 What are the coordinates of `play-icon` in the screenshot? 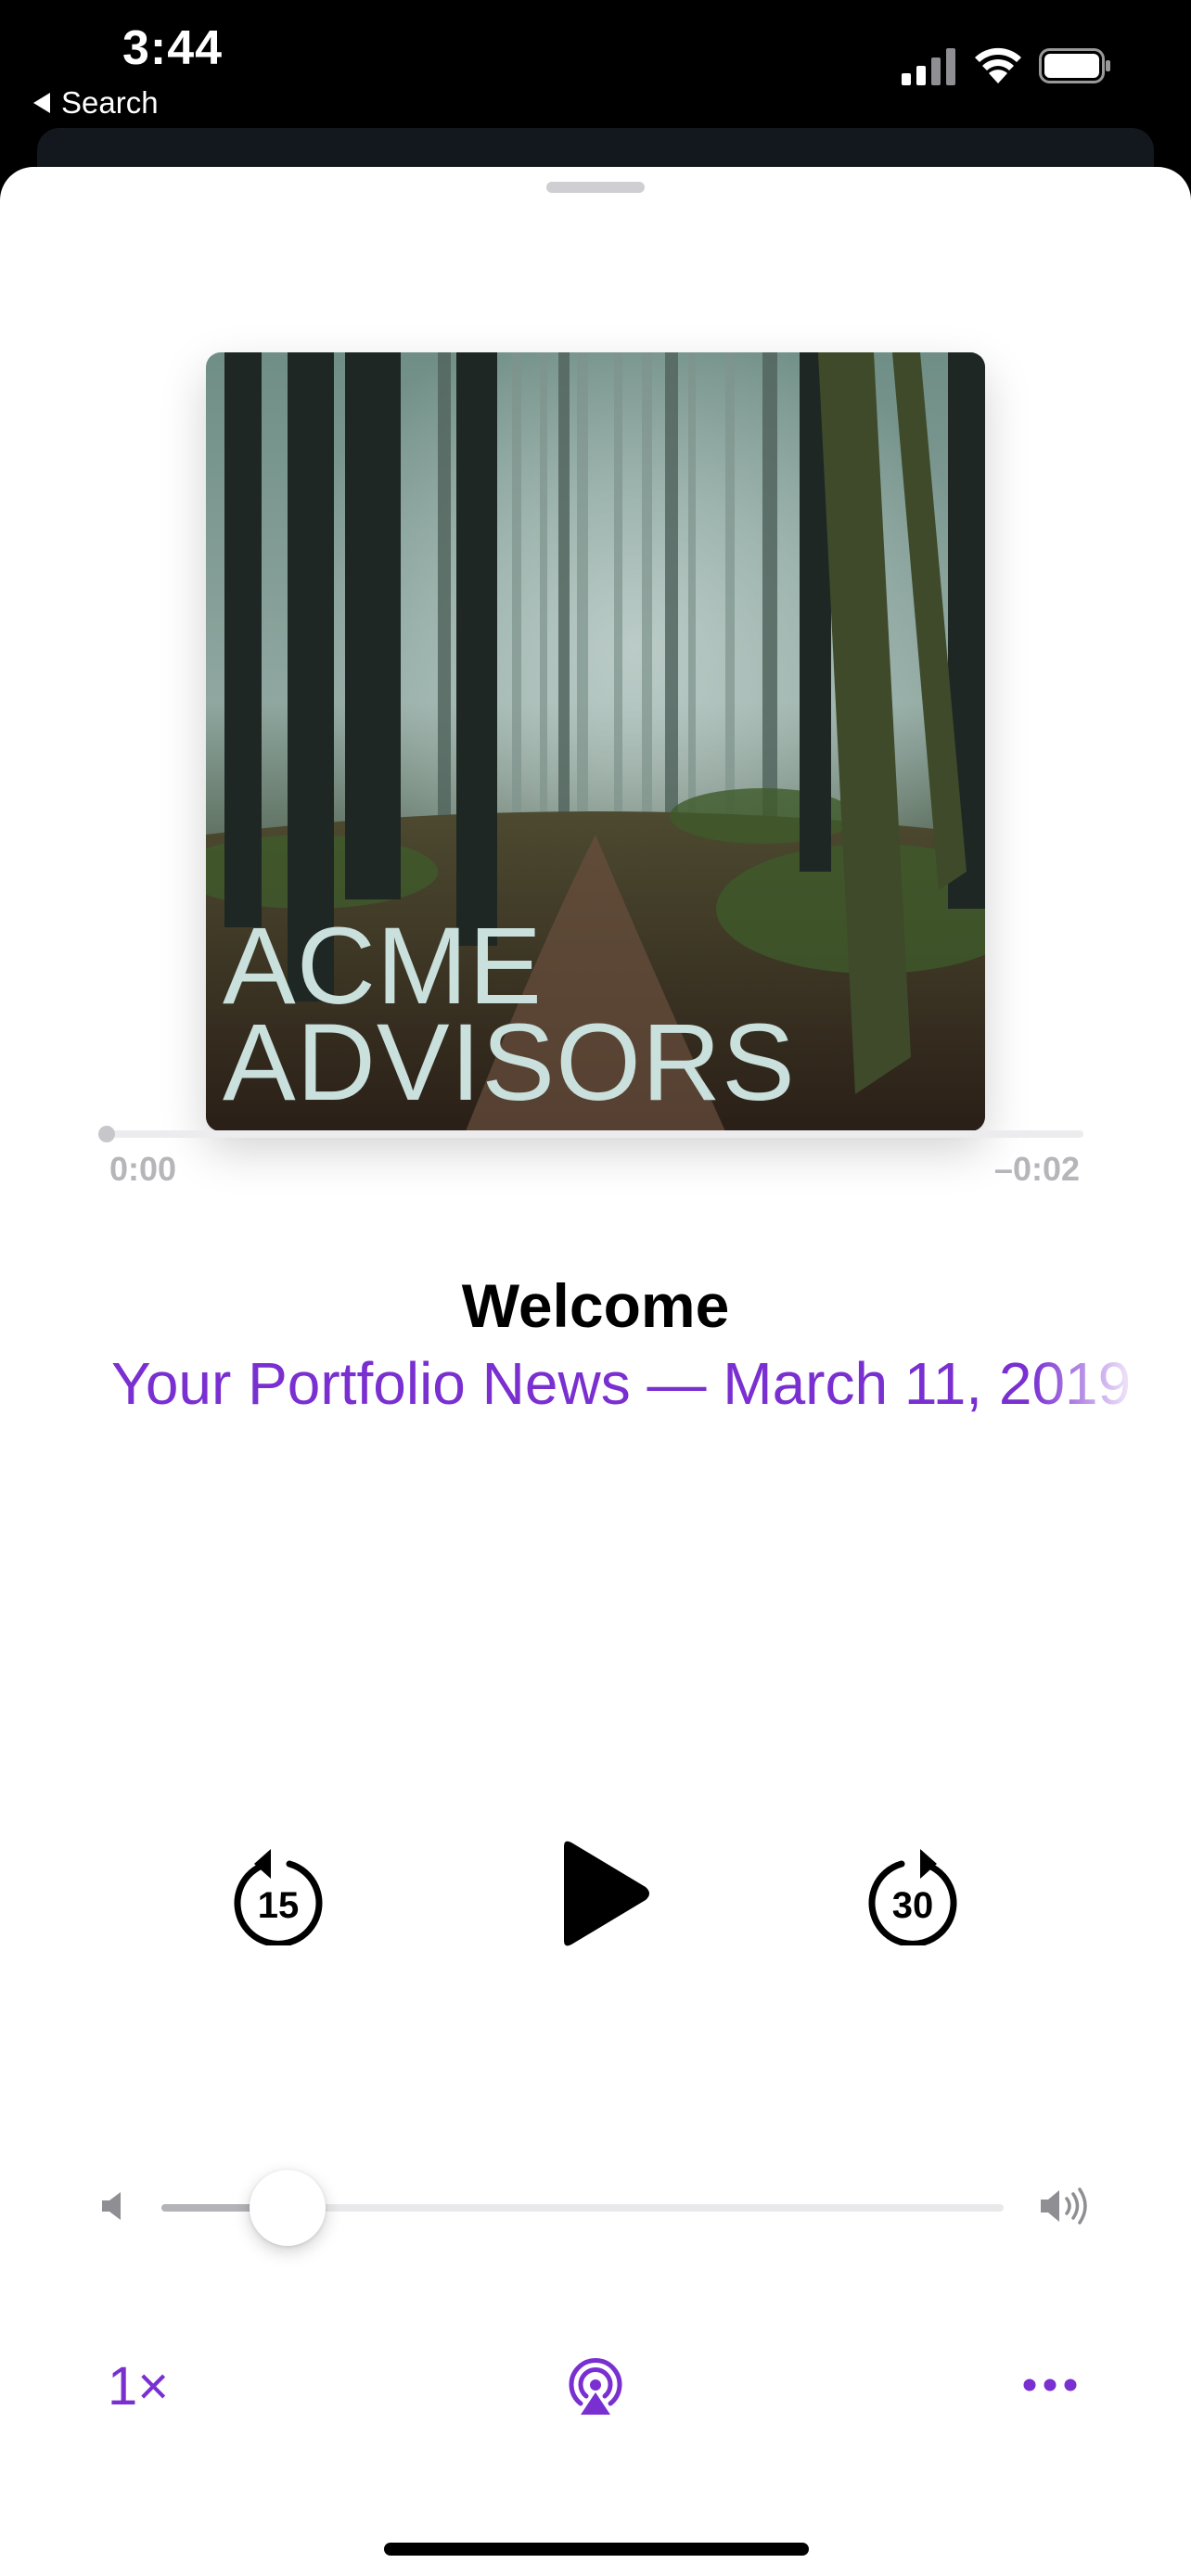 It's located at (606, 1893).